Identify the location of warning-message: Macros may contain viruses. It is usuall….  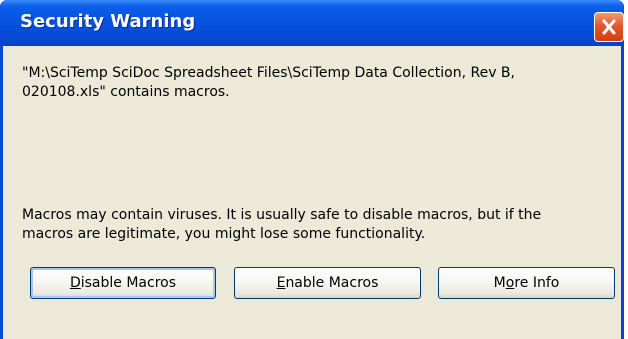
(281, 225).